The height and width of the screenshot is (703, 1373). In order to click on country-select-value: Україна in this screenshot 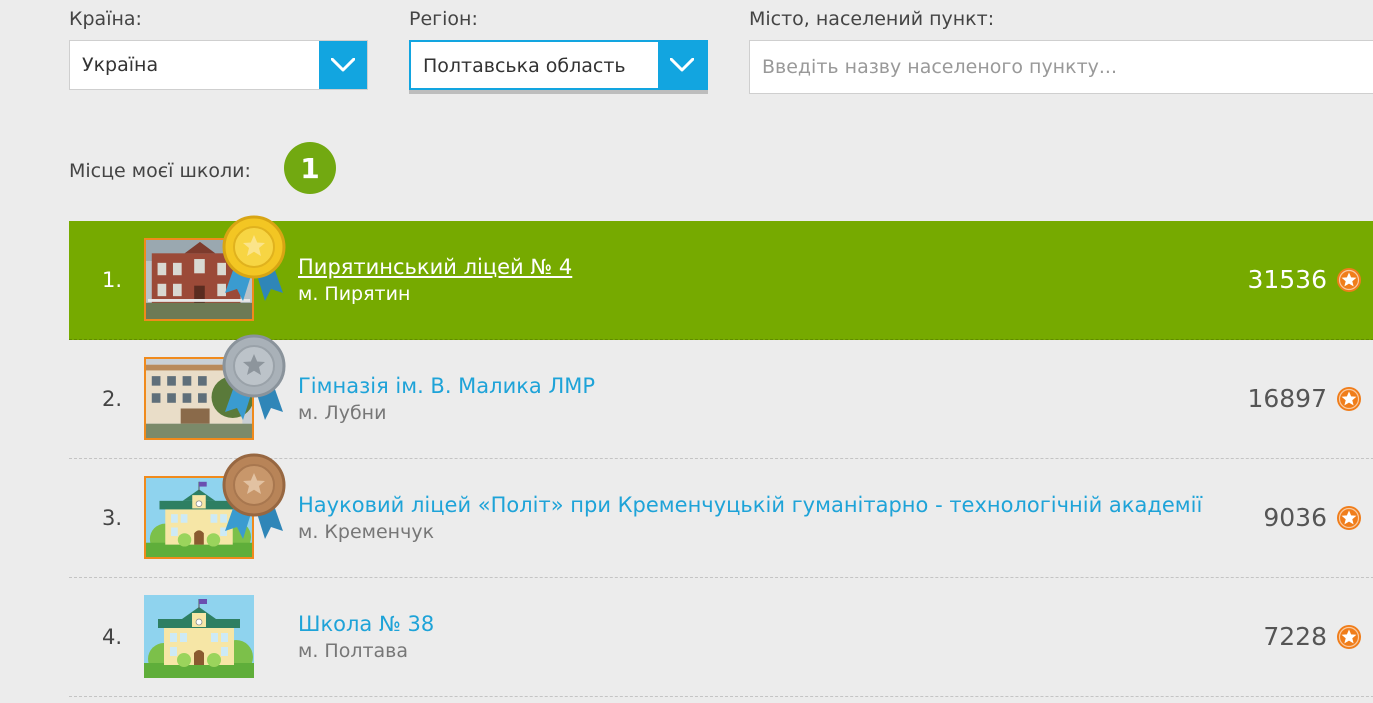, I will do `click(120, 65)`.